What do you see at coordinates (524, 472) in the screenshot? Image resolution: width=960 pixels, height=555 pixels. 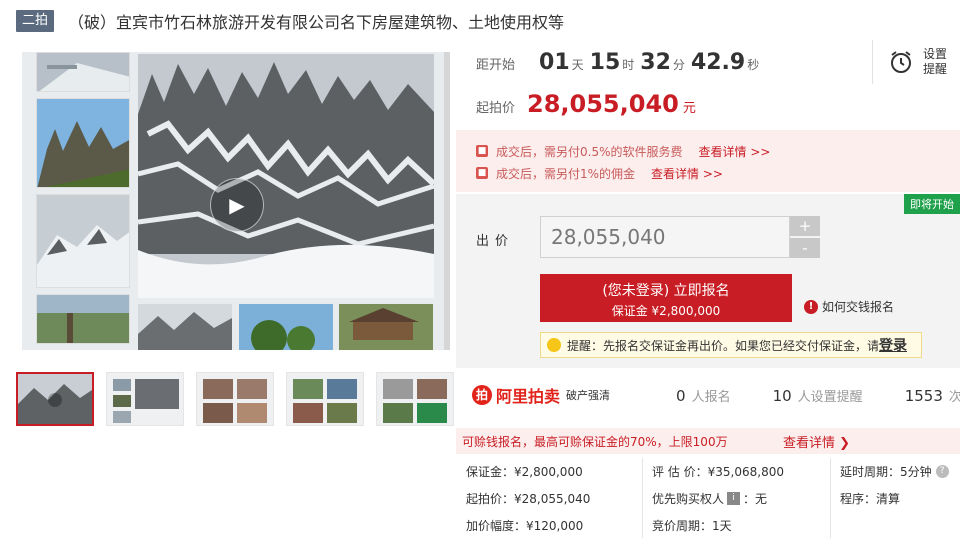 I see `detail-deposit: 保证金：¥2,800,000` at bounding box center [524, 472].